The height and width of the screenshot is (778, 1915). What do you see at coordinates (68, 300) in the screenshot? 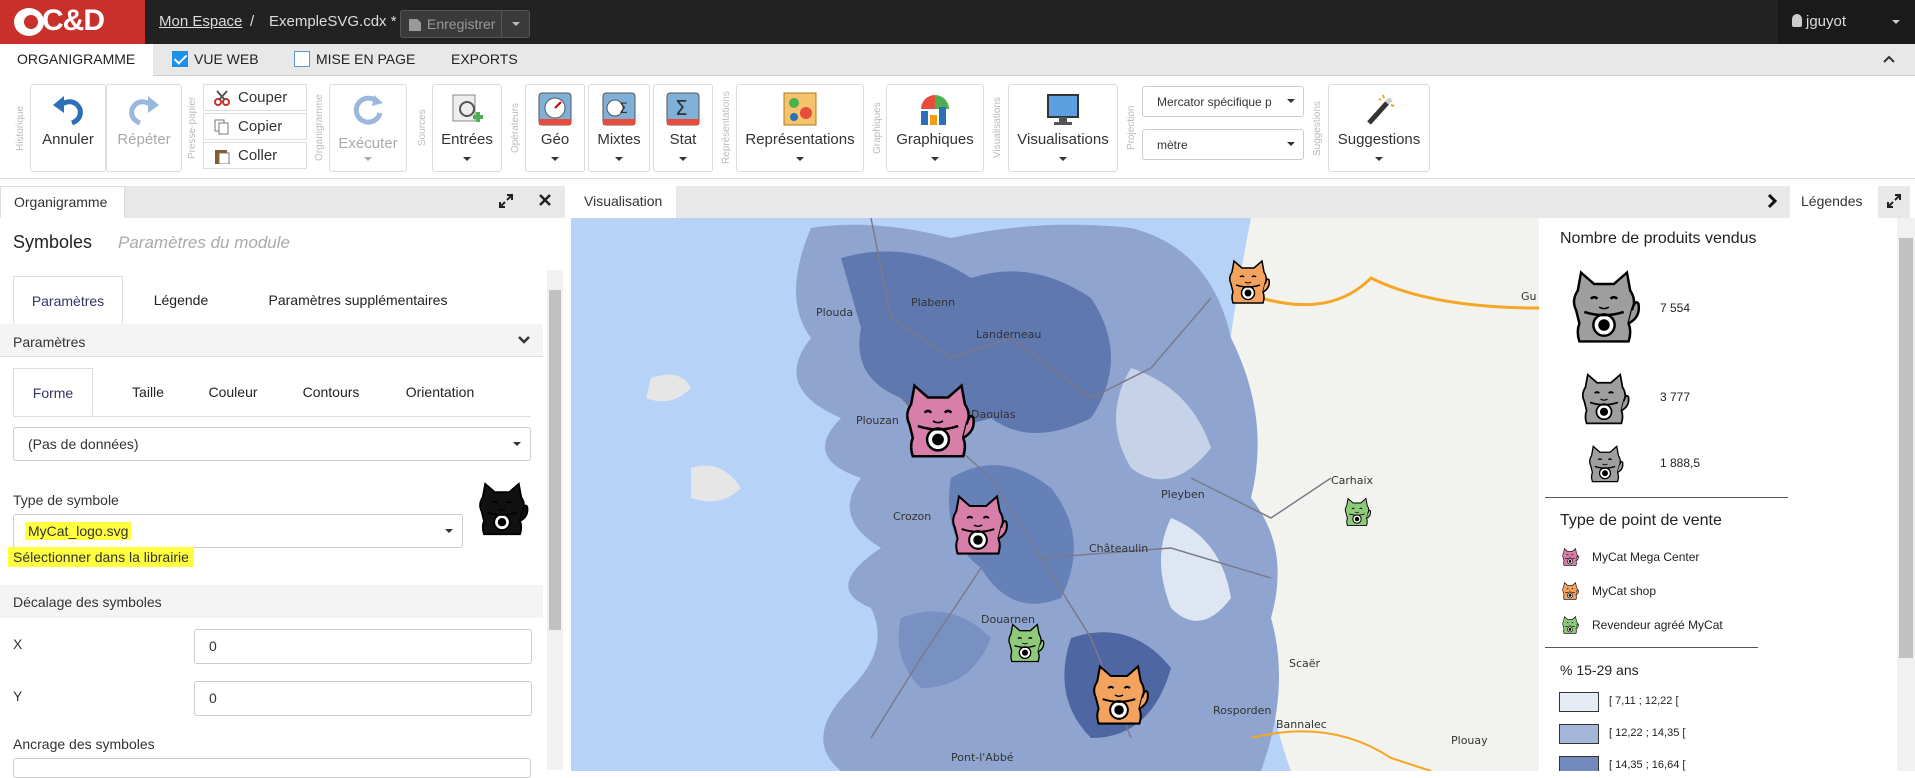
I see `tab-parametres: Paramètres` at bounding box center [68, 300].